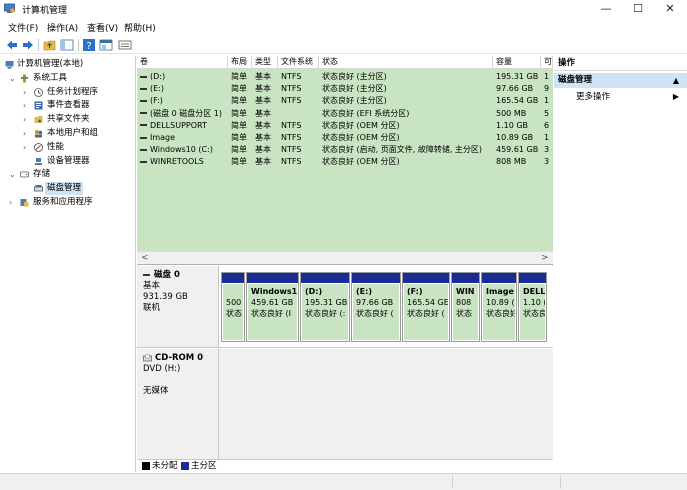  What do you see at coordinates (376, 307) in the screenshot?
I see `partition-block: (E:) 97.66 GB 状态良好 (` at bounding box center [376, 307].